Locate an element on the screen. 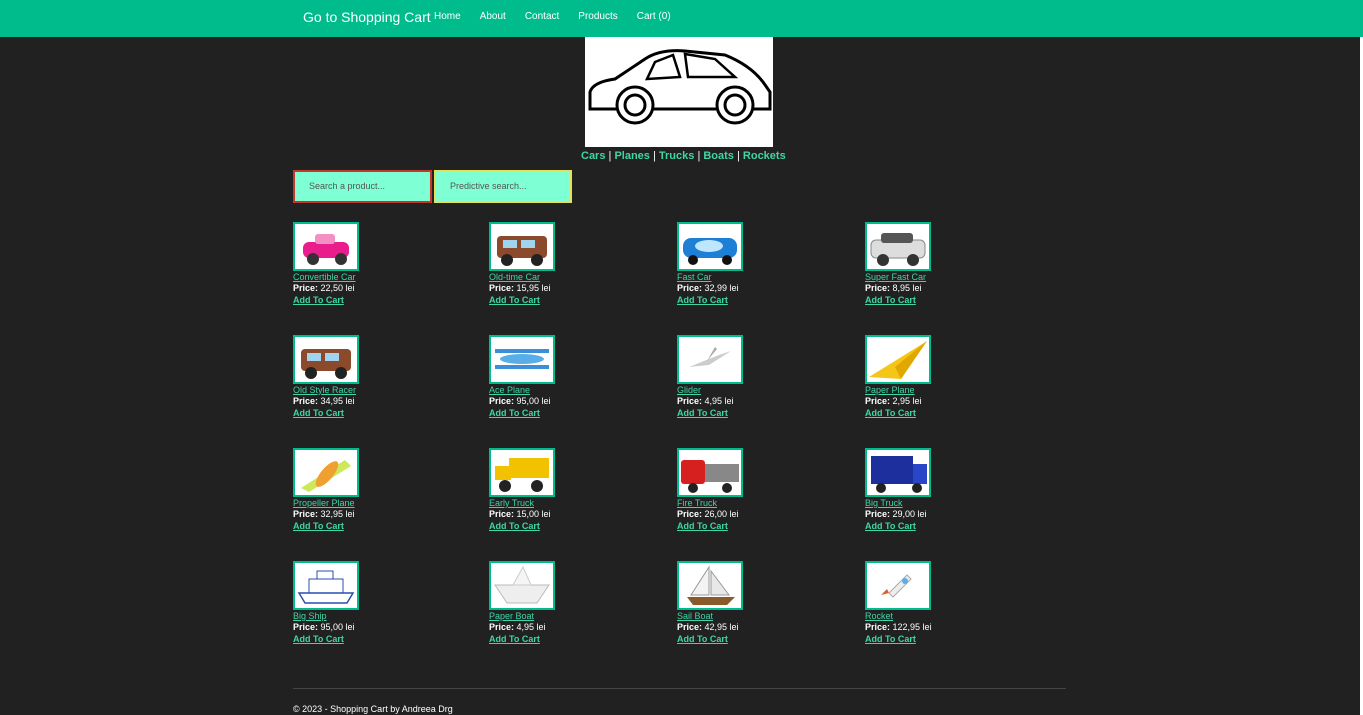  product-name-link: Rocket is located at coordinates (940, 616).